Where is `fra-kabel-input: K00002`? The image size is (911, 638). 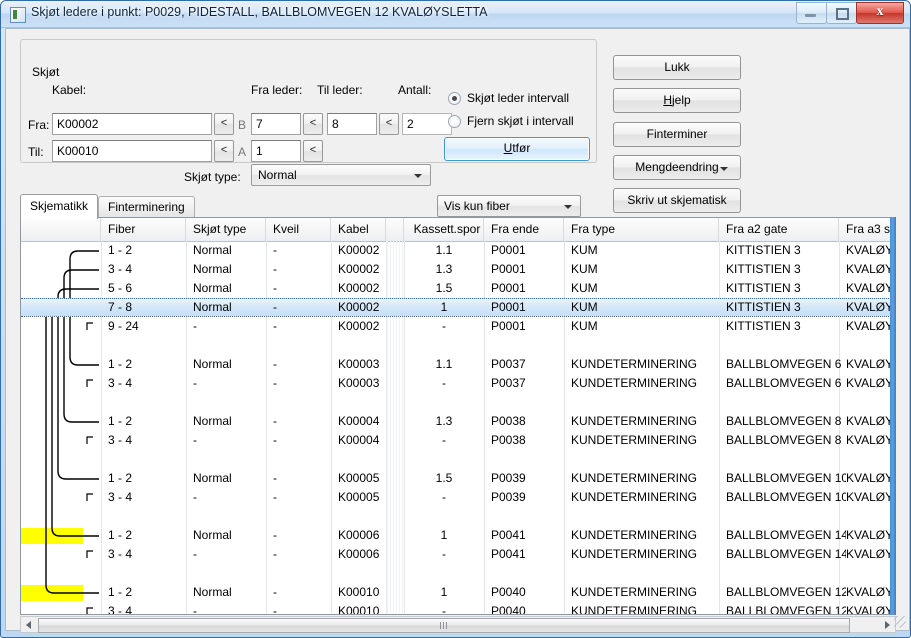
fra-kabel-input: K00002 is located at coordinates (132, 124).